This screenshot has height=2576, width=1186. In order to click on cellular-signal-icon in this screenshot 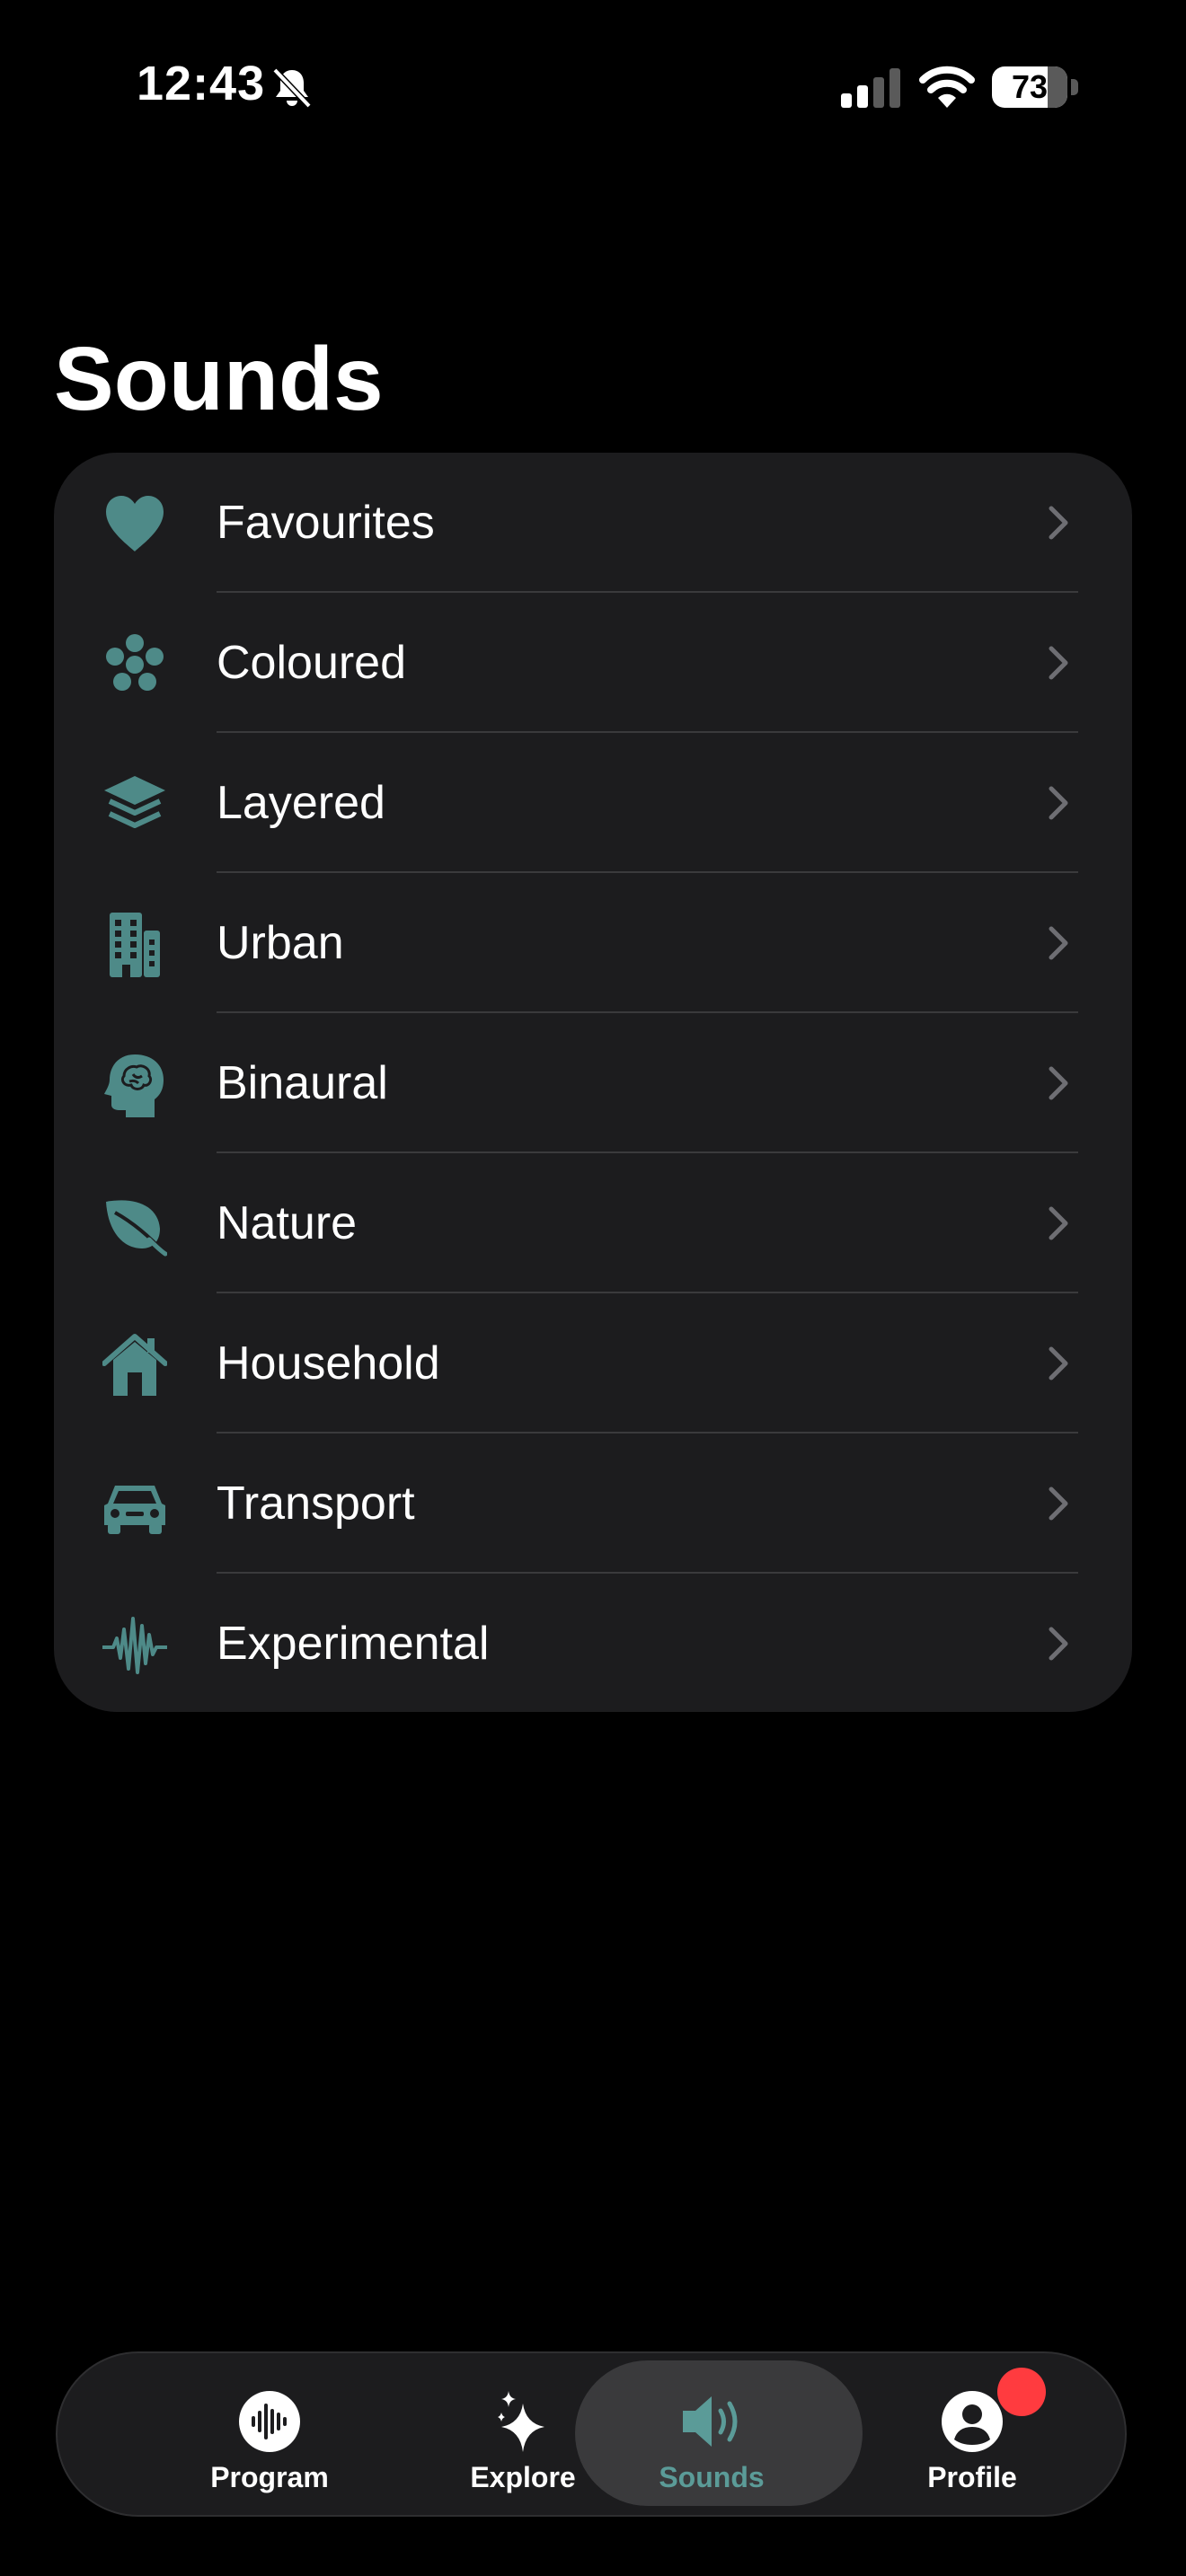, I will do `click(870, 88)`.